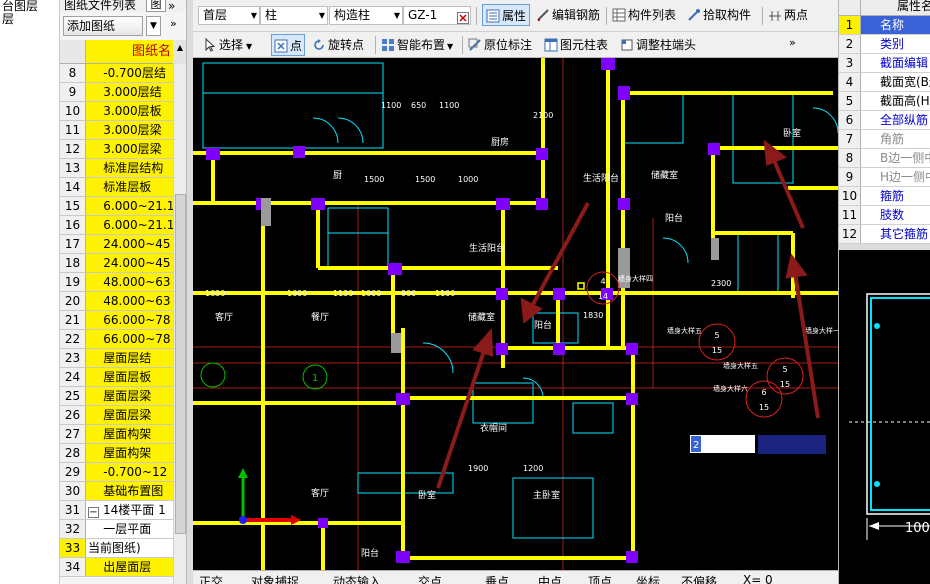 The height and width of the screenshot is (584, 930). What do you see at coordinates (884, 25) in the screenshot?
I see `property-row: 1 名称` at bounding box center [884, 25].